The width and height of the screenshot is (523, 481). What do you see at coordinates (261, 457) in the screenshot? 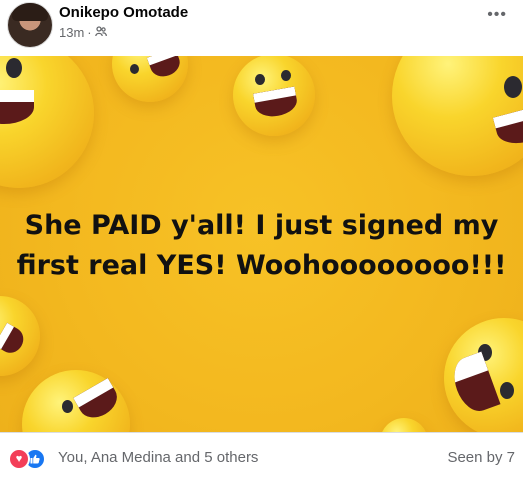
I see `post-footer: ♥ You, Ana Medina and 5 others Seen by 7` at bounding box center [261, 457].